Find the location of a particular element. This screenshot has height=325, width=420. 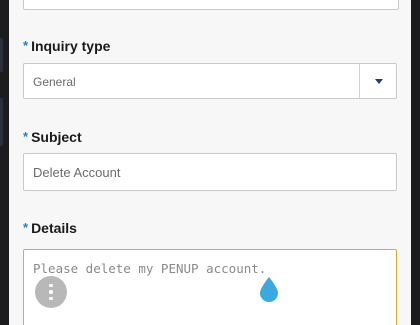

details-label: * Details is located at coordinates (50, 228).